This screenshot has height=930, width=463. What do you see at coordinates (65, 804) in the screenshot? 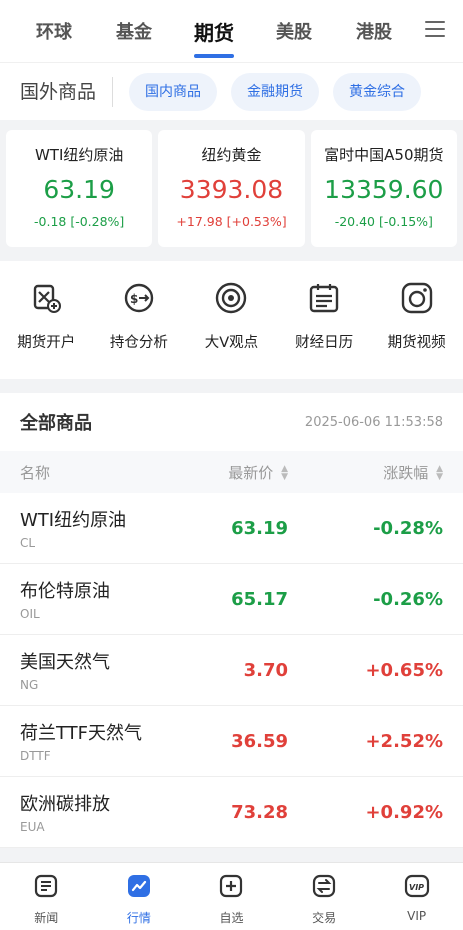
I see `commodity-name: 欧洲碳排放` at bounding box center [65, 804].